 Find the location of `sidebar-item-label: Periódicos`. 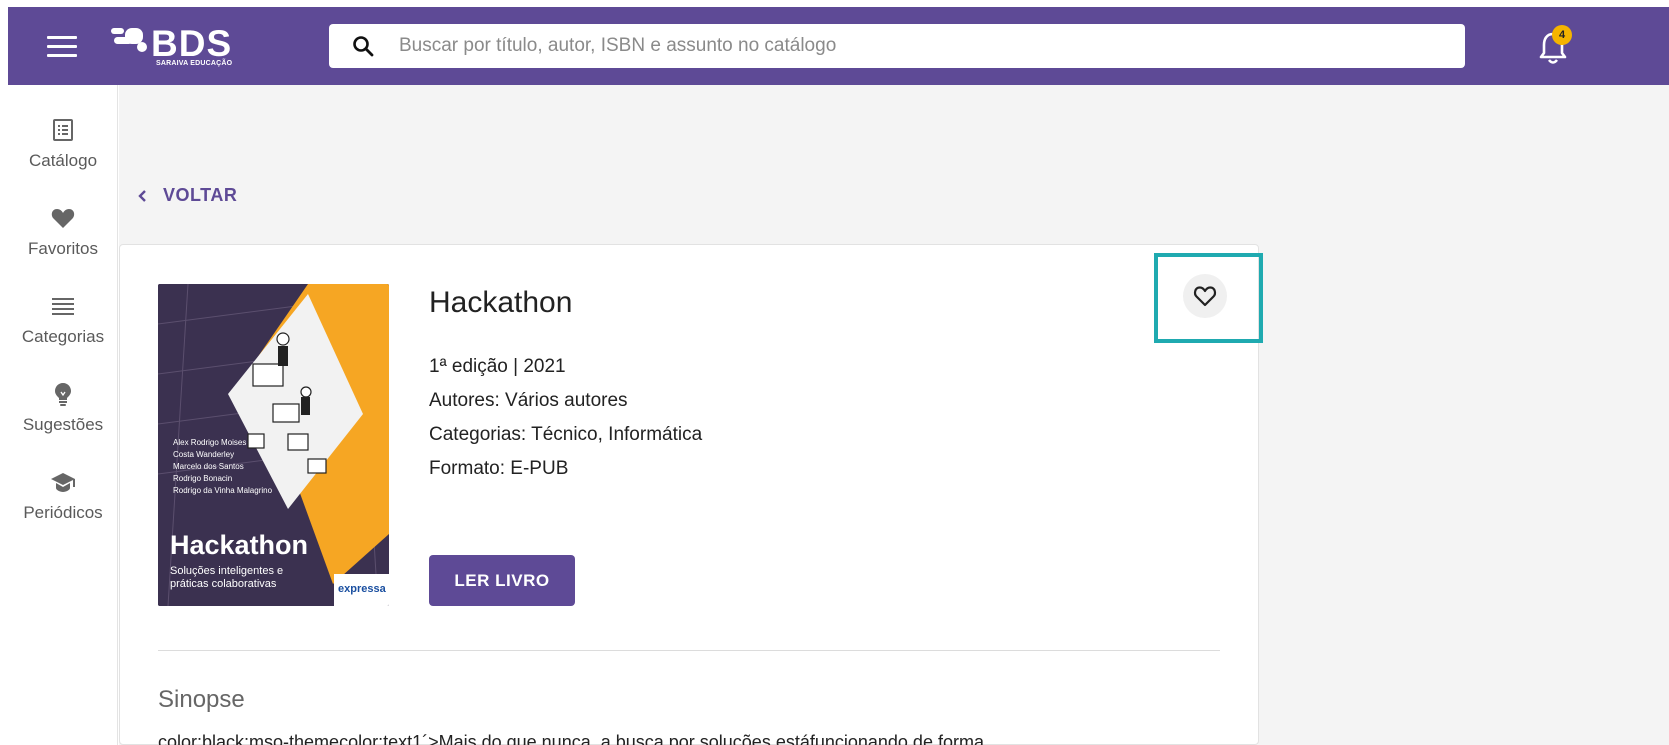

sidebar-item-label: Periódicos is located at coordinates (63, 512).